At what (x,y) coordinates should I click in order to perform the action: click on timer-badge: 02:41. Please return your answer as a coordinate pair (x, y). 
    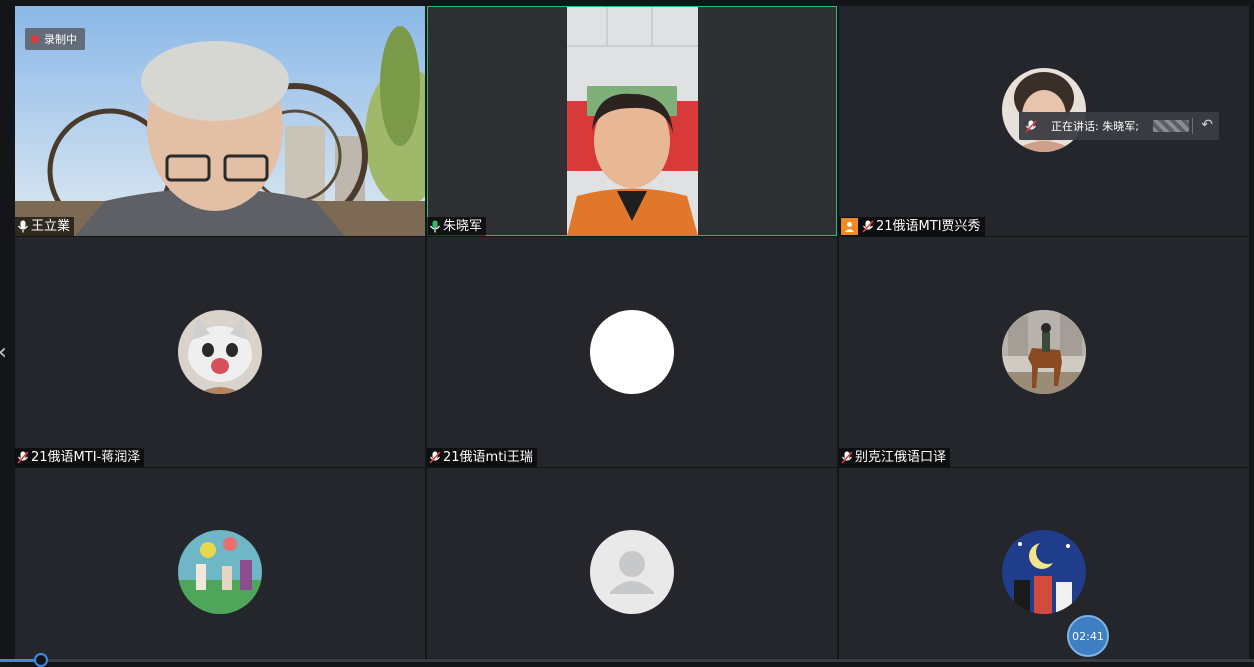
    Looking at the image, I should click on (1088, 636).